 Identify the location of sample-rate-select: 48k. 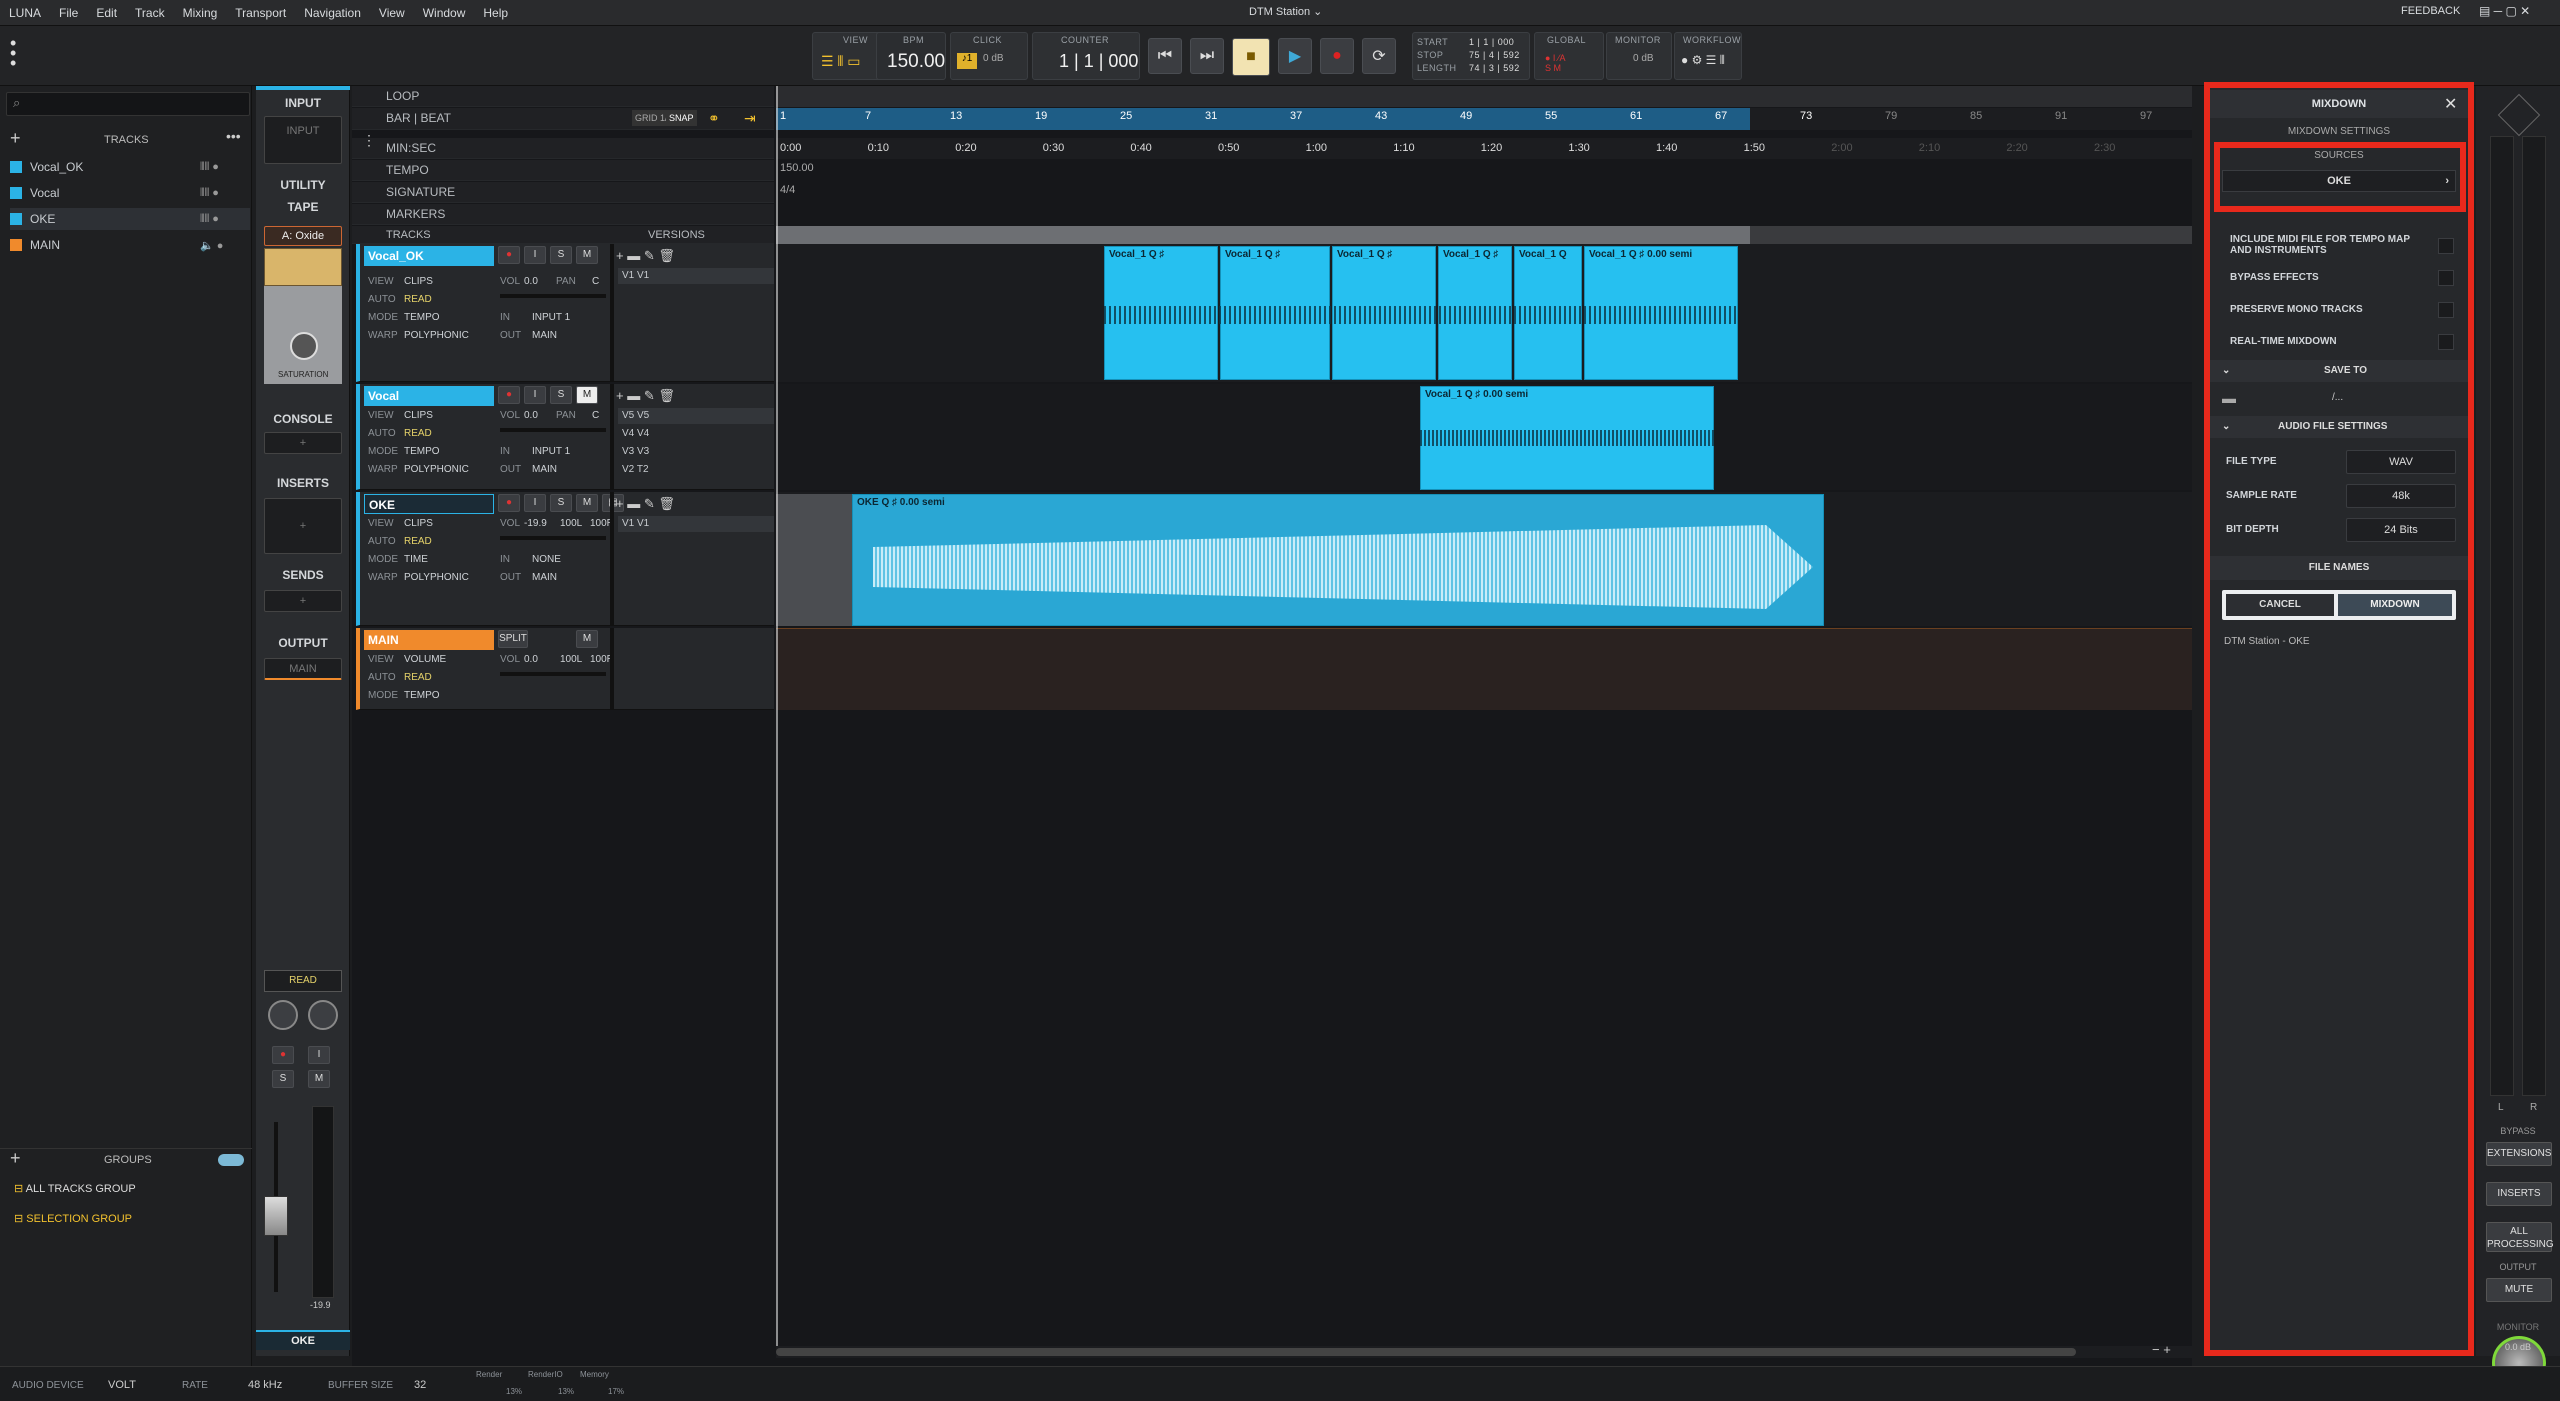
(2401, 496).